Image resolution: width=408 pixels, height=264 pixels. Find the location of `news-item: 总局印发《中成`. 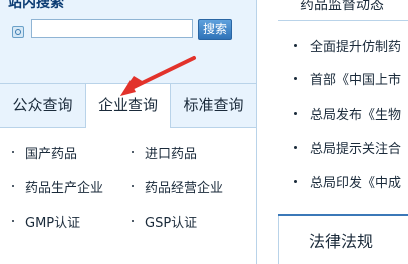

news-item: 总局印发《中成 is located at coordinates (355, 181).